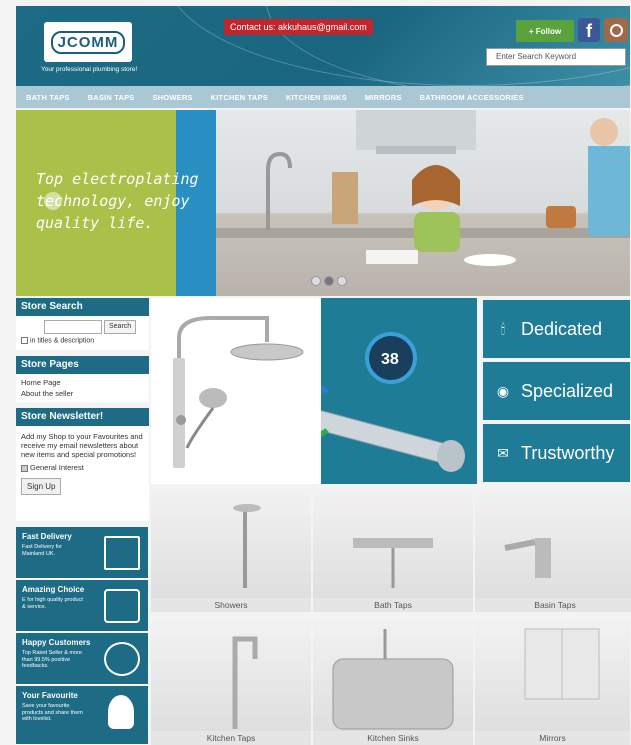  What do you see at coordinates (448, 46) in the screenshot?
I see `header-swoosh-decoration` at bounding box center [448, 46].